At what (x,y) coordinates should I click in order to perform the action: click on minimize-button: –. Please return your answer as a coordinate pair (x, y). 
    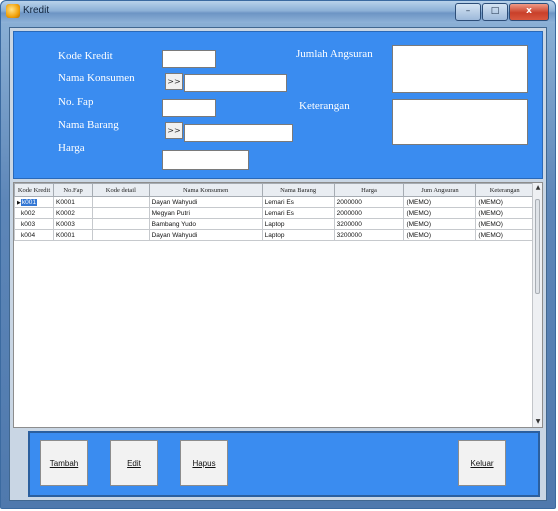
    Looking at the image, I should click on (468, 12).